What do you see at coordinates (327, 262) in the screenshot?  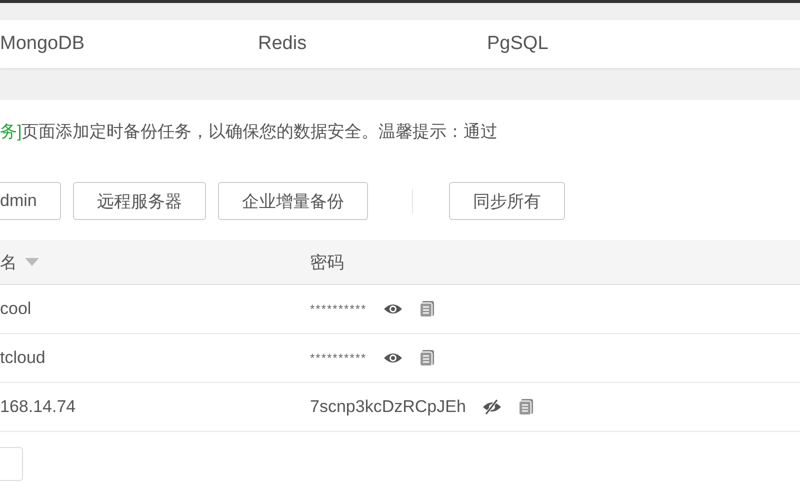 I see `column-header: 密码` at bounding box center [327, 262].